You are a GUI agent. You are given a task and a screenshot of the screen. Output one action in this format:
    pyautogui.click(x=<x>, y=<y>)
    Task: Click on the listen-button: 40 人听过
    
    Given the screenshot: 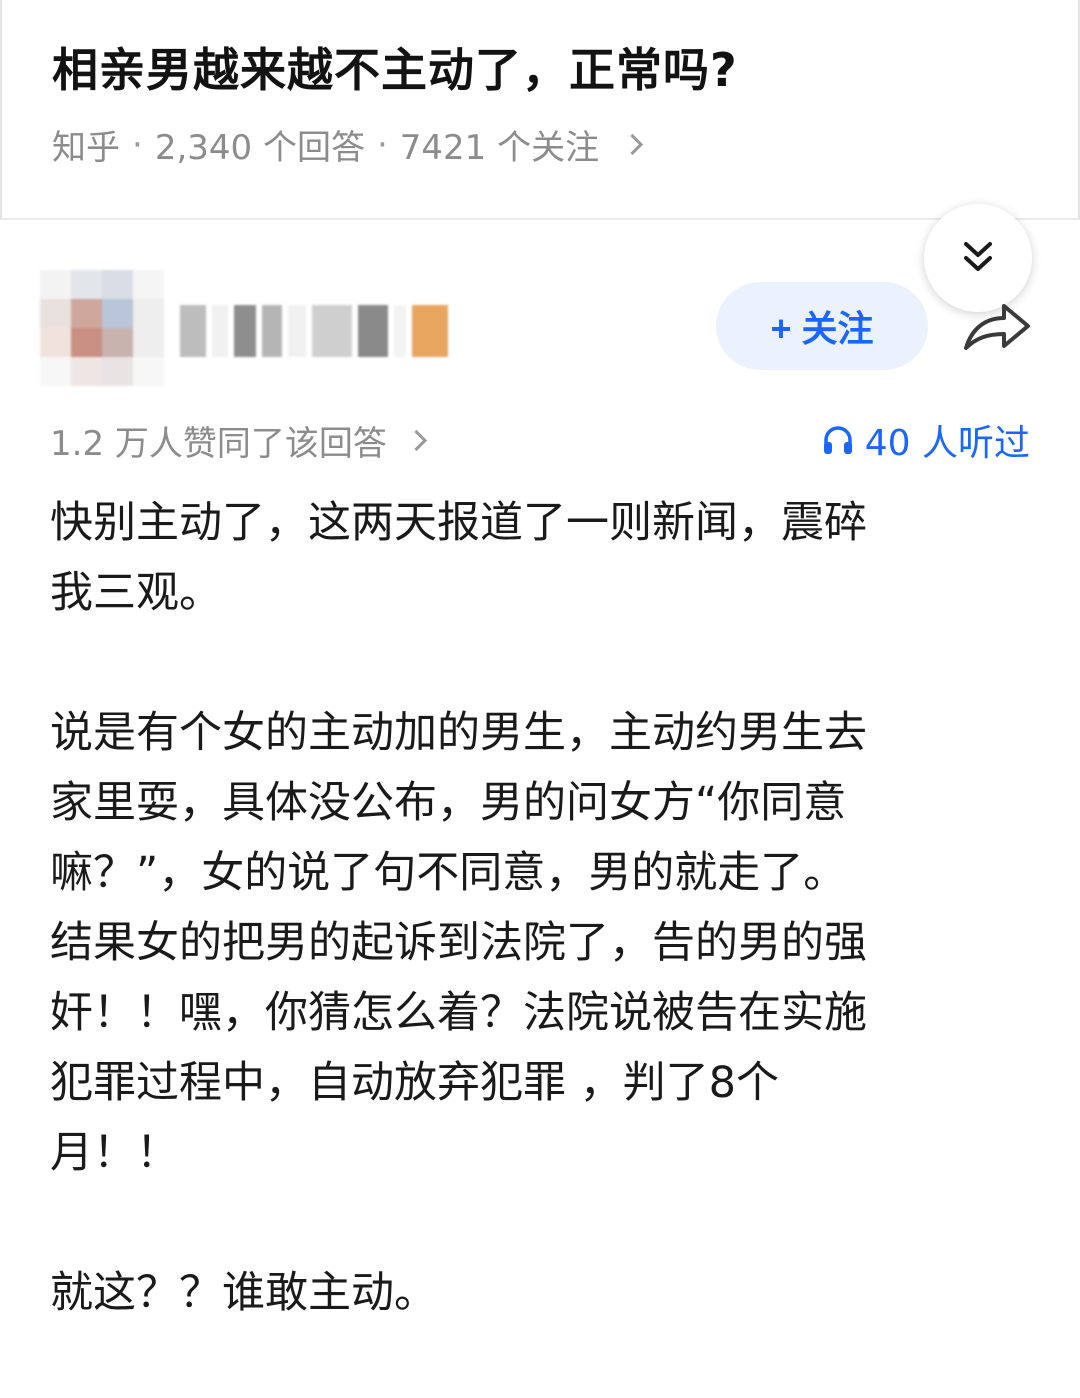 What is the action you would take?
    pyautogui.click(x=925, y=440)
    